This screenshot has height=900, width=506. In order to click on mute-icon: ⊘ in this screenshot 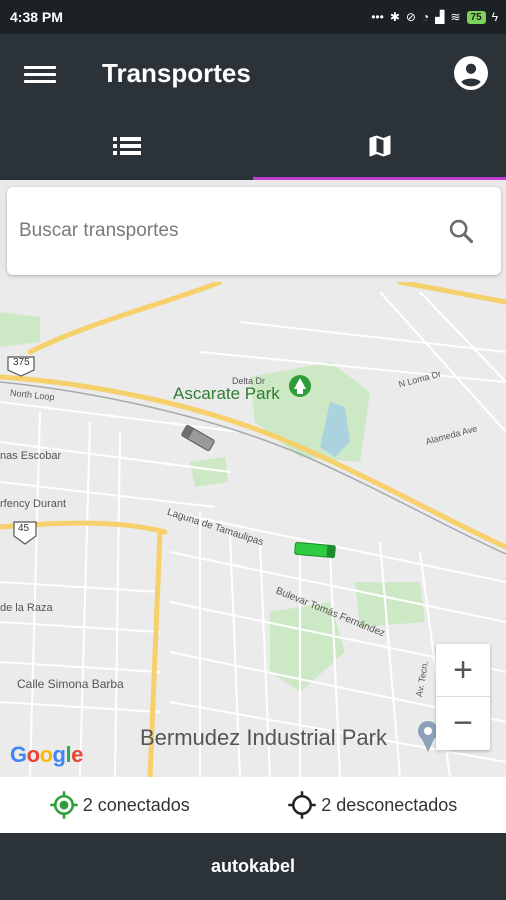, I will do `click(410, 17)`.